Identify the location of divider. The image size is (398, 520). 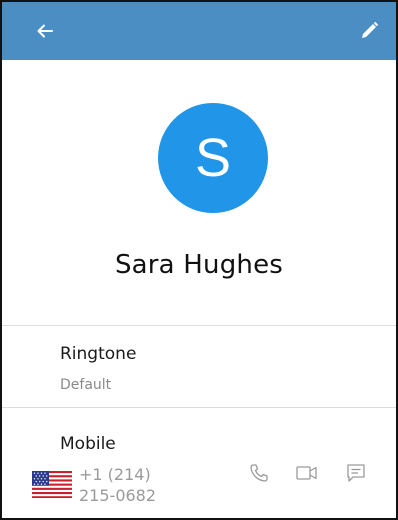
(199, 407).